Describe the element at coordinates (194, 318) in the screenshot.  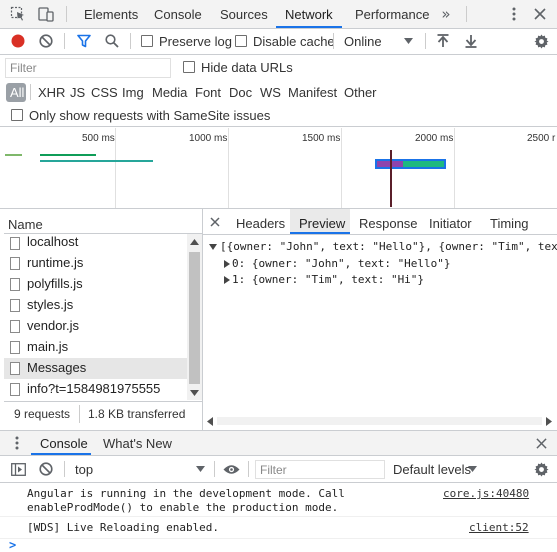
I see `scrollbar-thumb` at that location.